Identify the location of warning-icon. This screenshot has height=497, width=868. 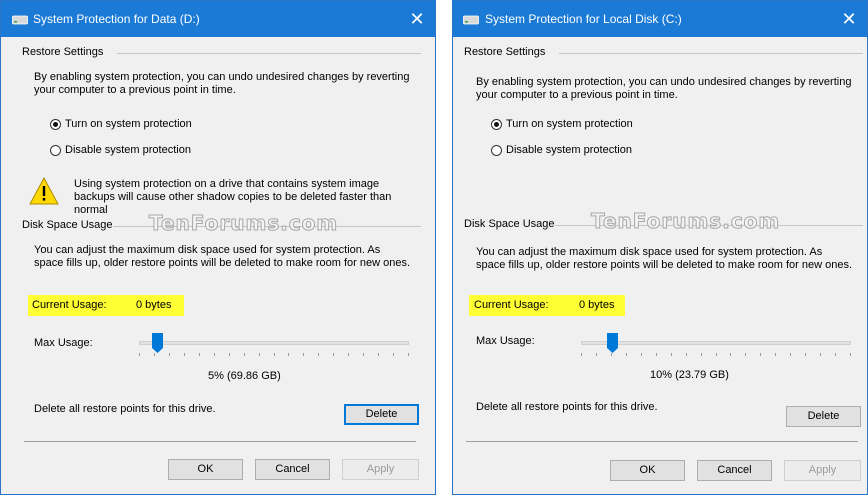
(44, 191).